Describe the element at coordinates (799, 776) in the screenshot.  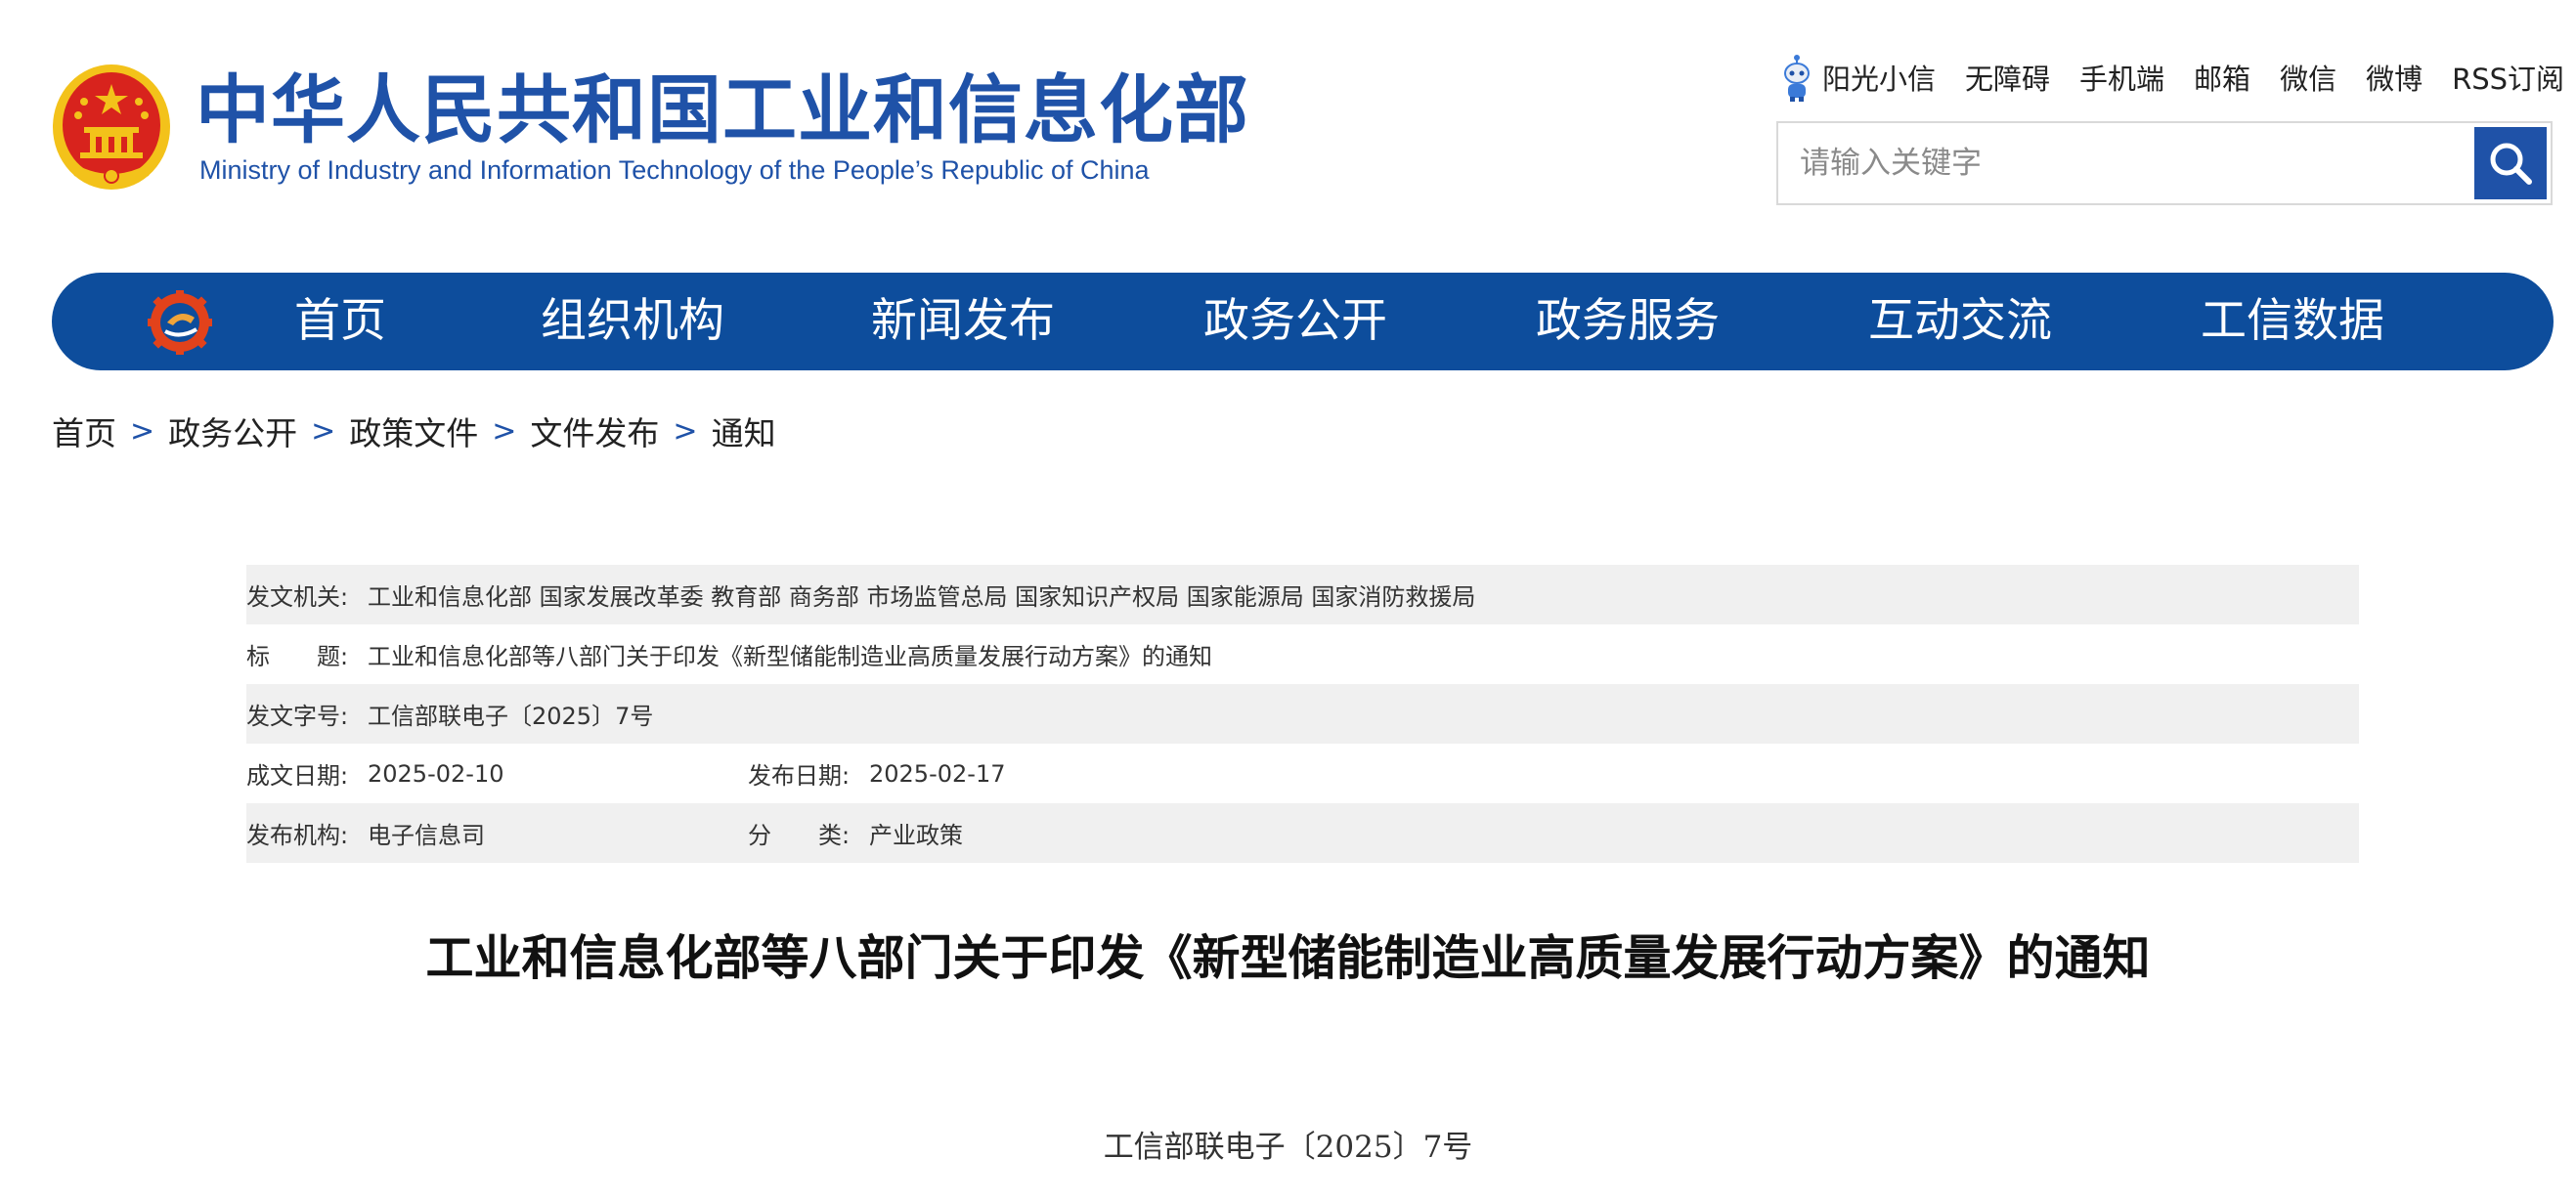
I see `info-label: 发布日期:` at that location.